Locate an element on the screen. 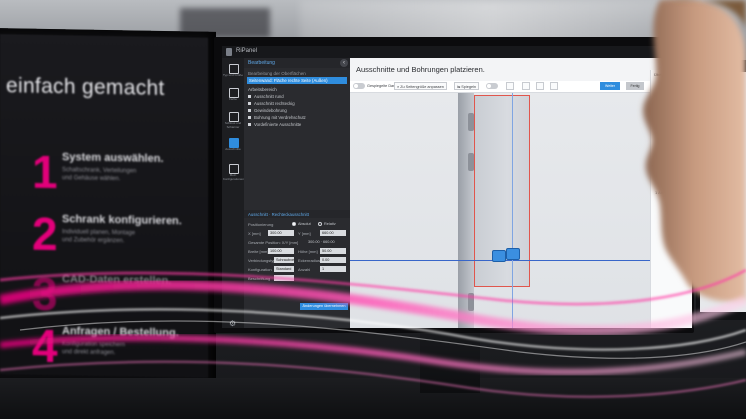  tool-item-label: Gewindebohrung is located at coordinates (270, 110).